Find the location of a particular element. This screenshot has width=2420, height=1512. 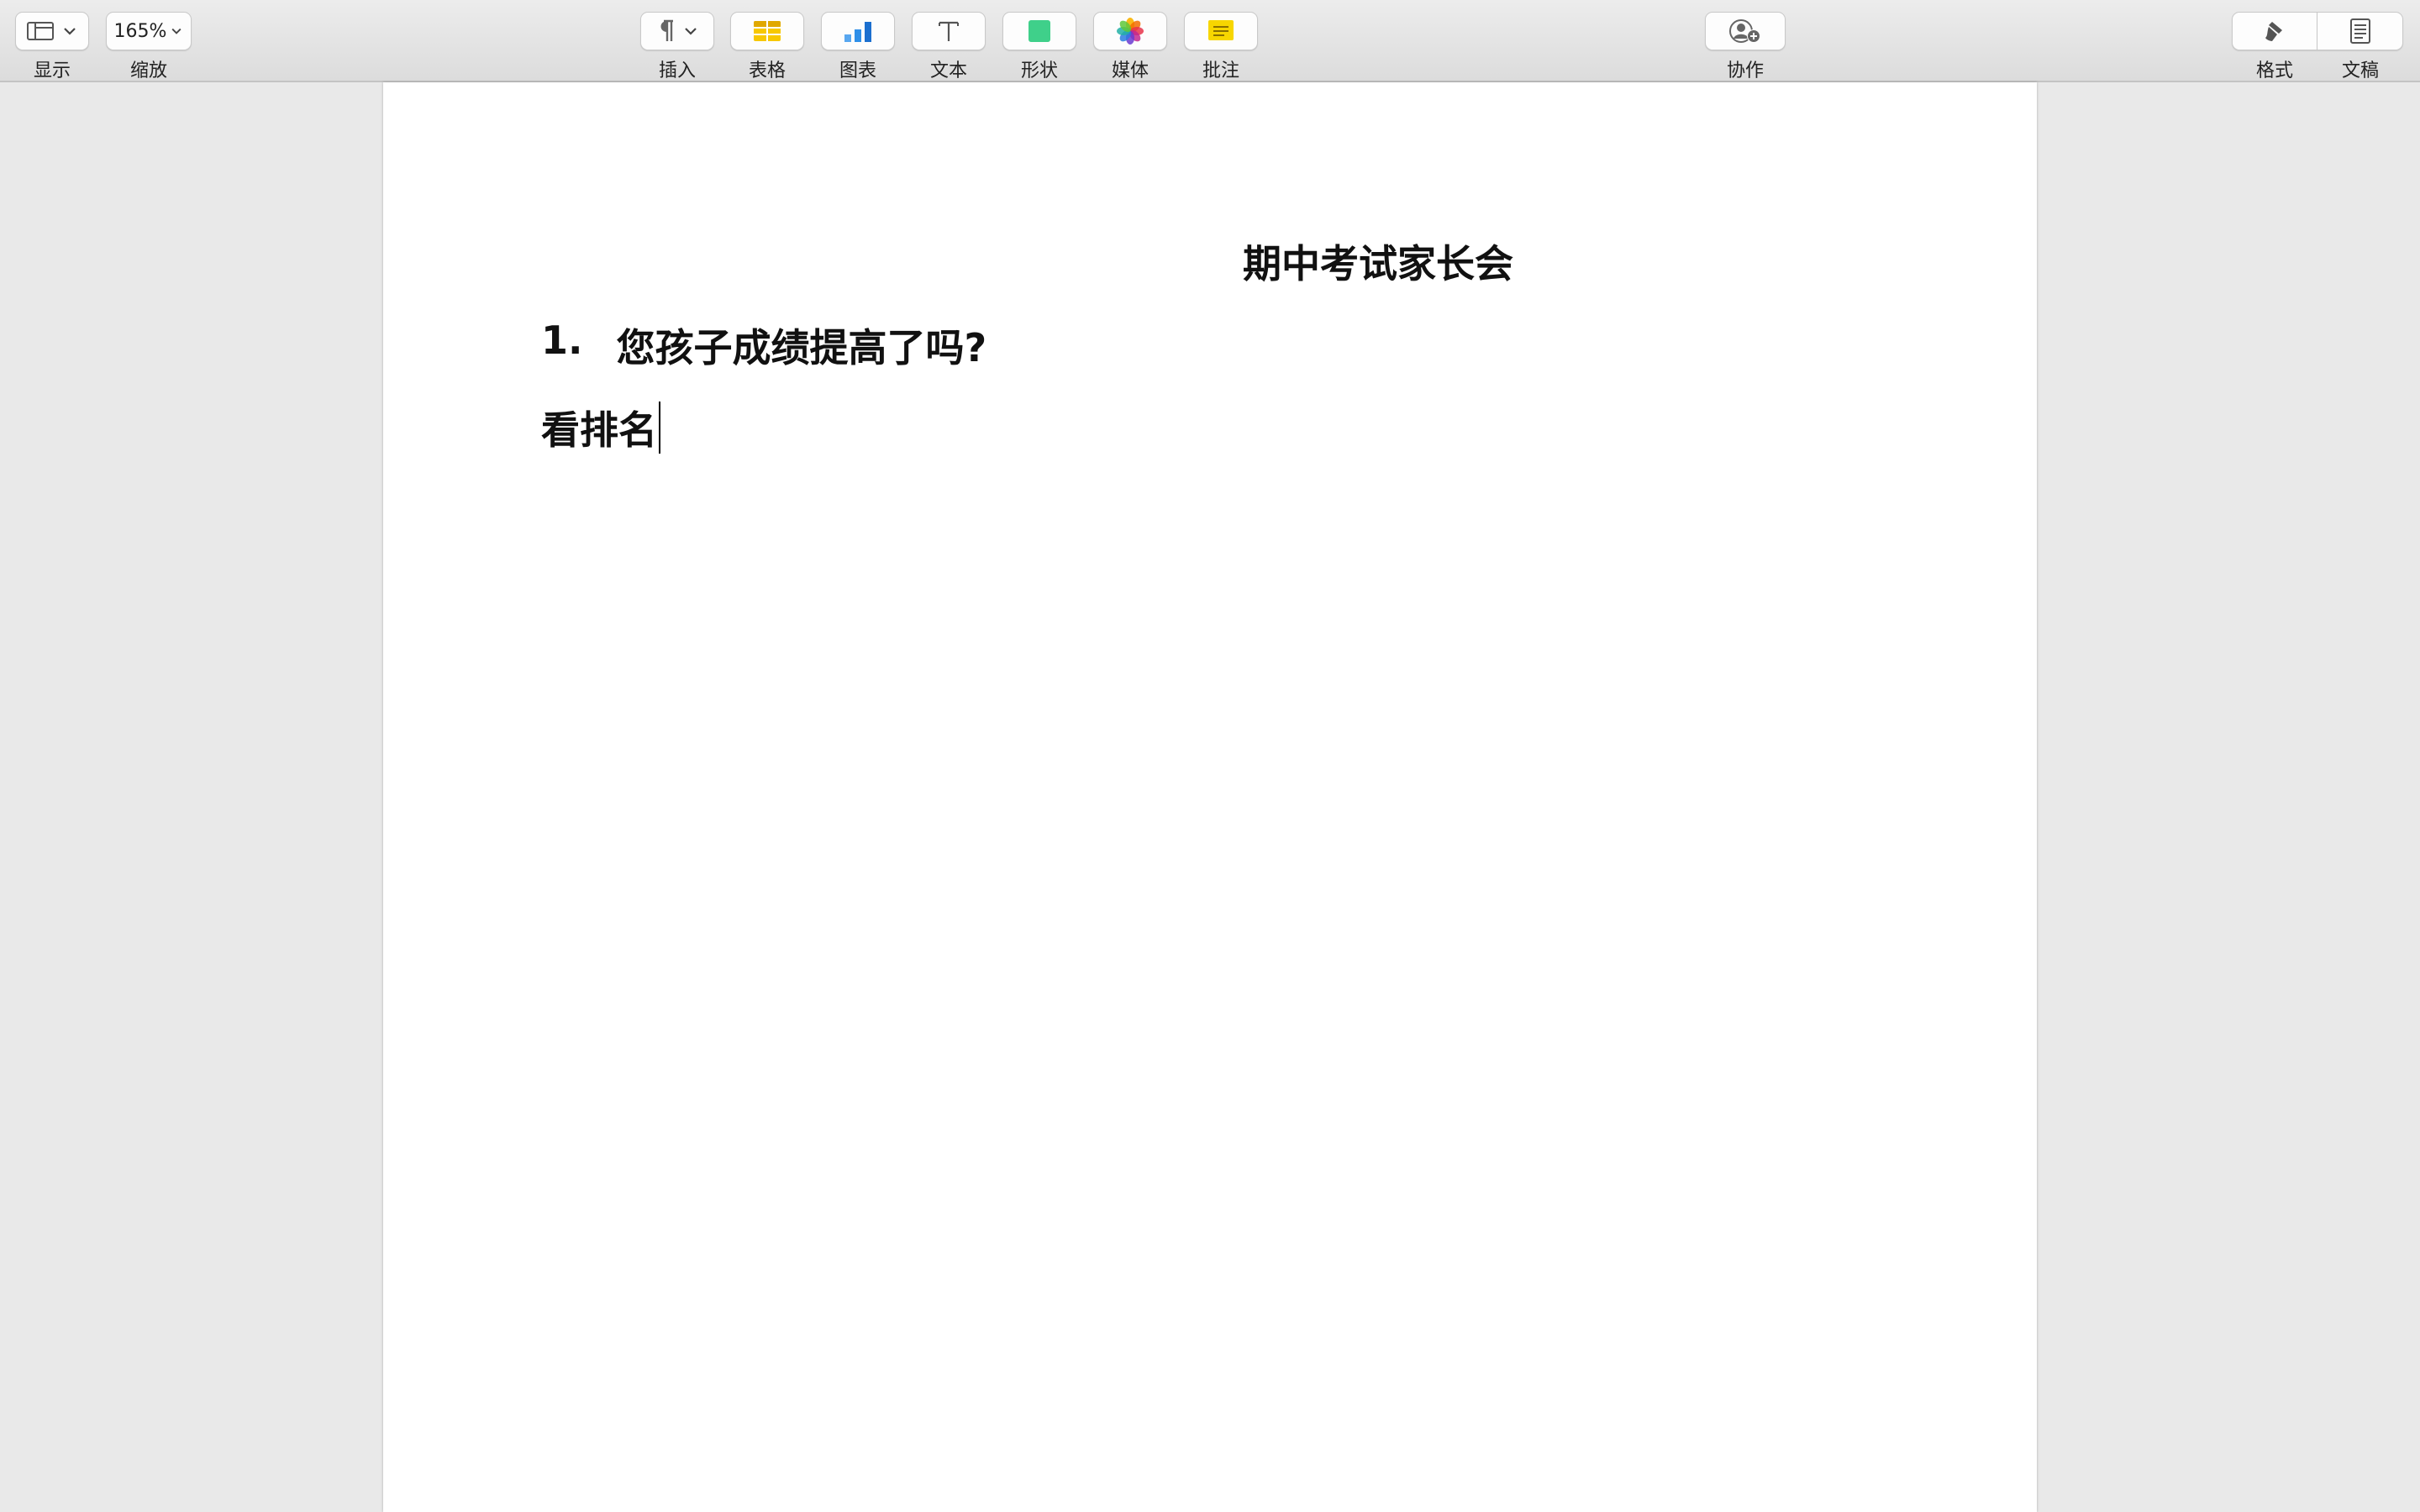

add-person-icon is located at coordinates (1744, 31).